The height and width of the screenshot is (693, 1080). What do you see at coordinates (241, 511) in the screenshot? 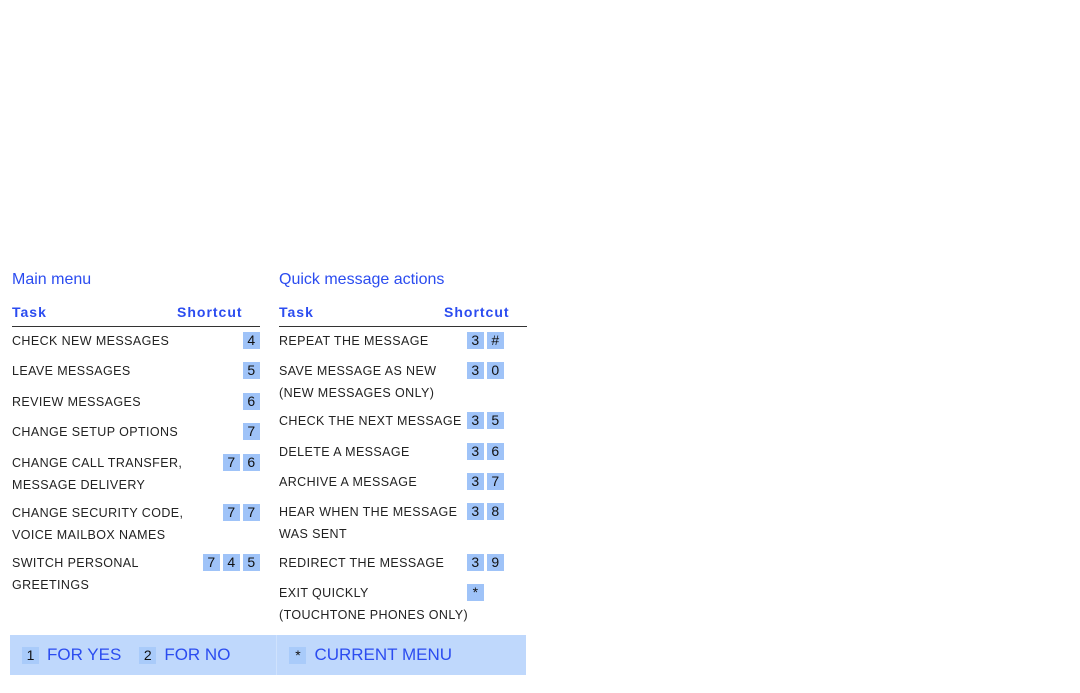
I see `shortcut-keys: 77` at bounding box center [241, 511].